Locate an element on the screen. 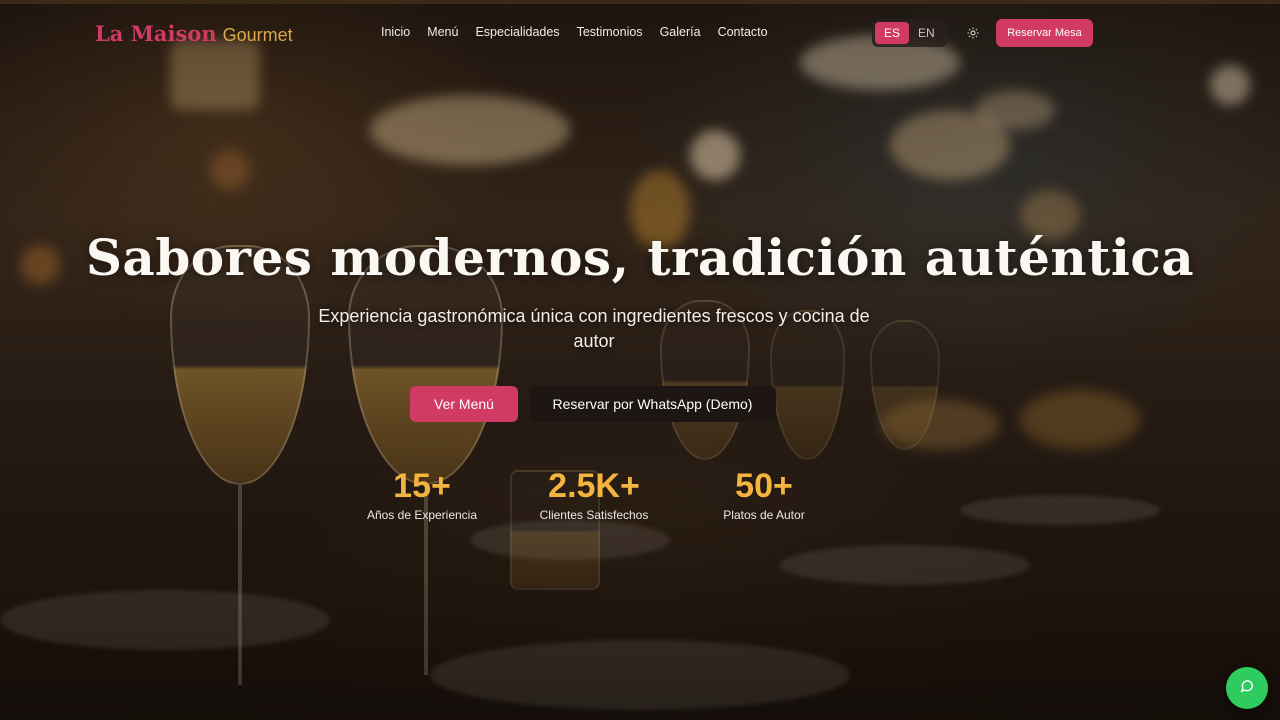 This screenshot has height=720, width=1280. whatsapp-reserve-button: Reservar por WhatsApp (Demo) is located at coordinates (652, 404).